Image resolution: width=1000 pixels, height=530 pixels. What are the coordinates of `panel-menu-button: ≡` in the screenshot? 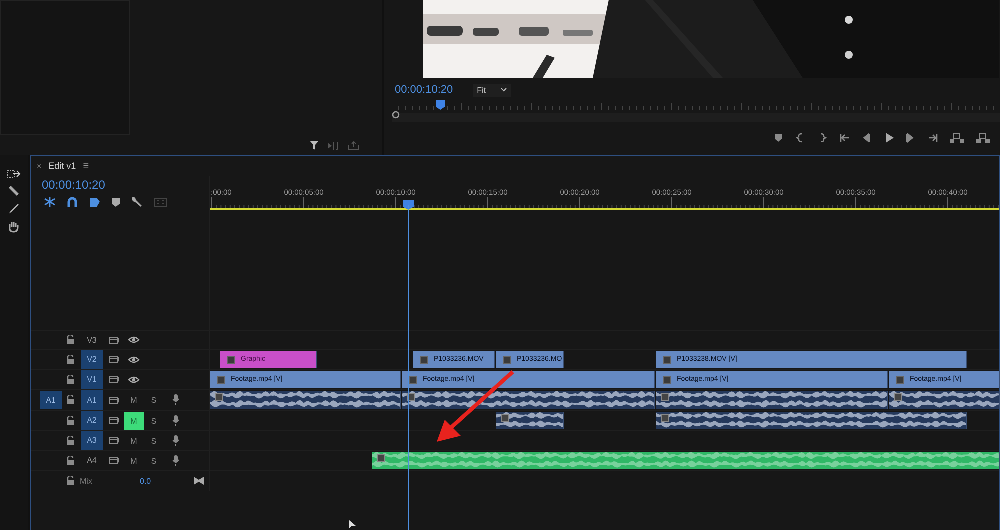 It's located at (86, 166).